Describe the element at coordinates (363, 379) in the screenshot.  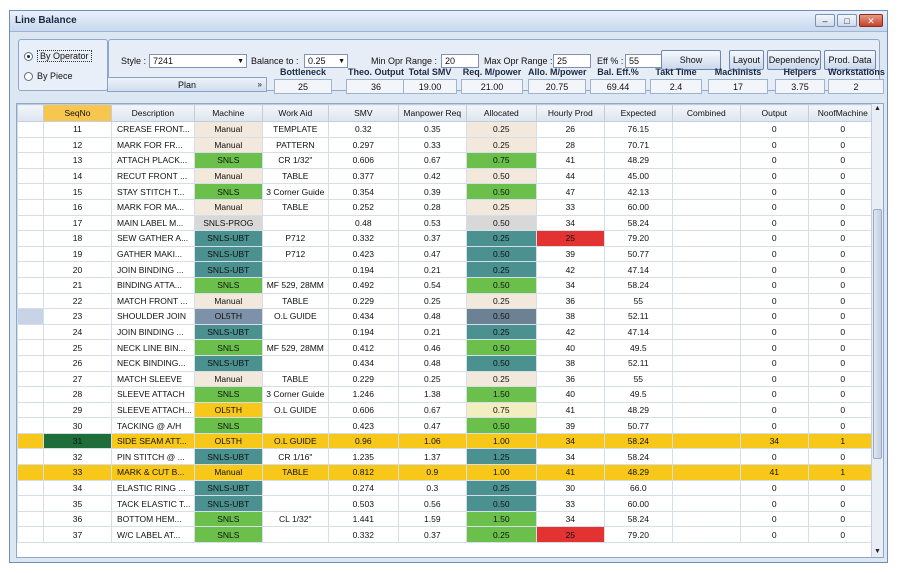
I see `cell-smv: 0.229` at that location.